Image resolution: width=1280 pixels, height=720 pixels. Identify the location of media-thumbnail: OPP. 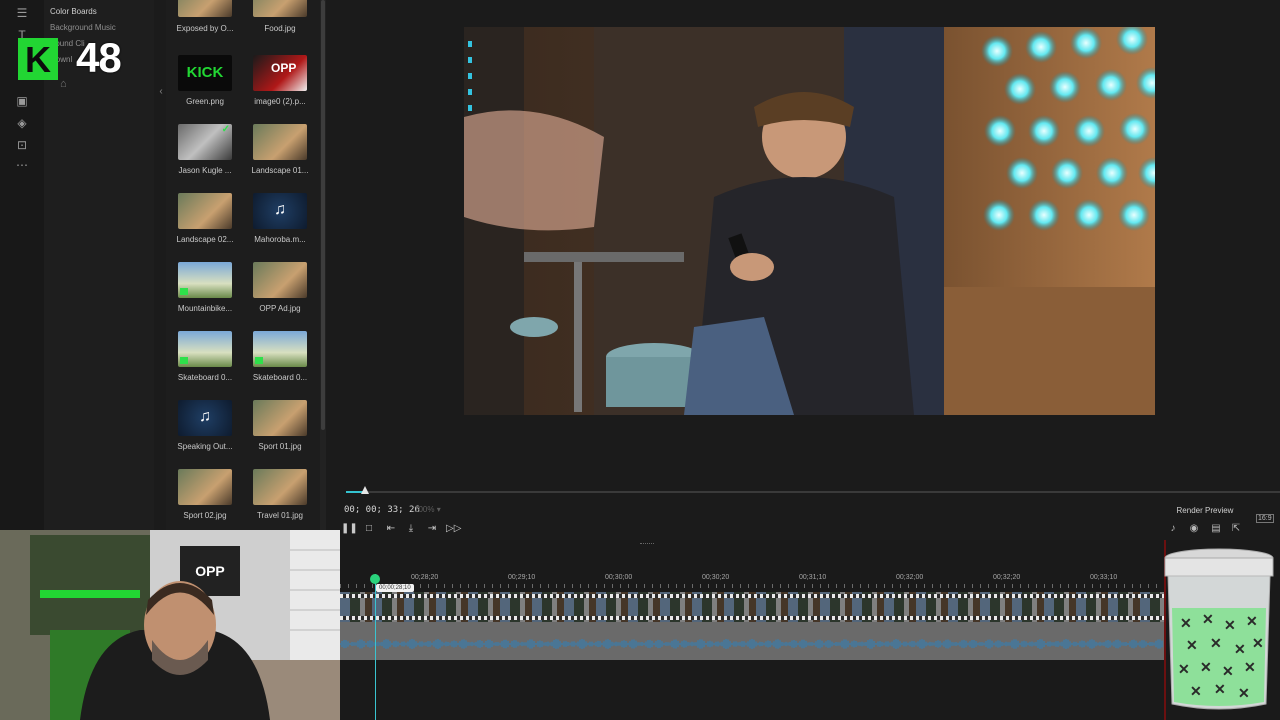
(280, 73).